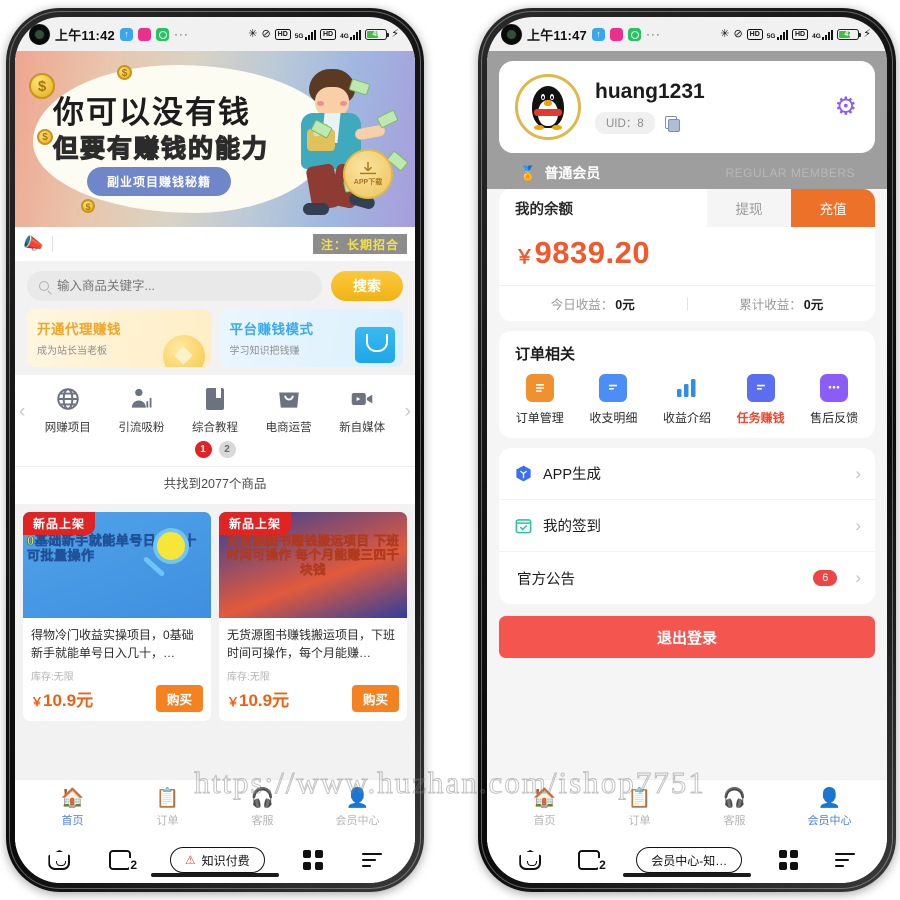 The width and height of the screenshot is (900, 900). What do you see at coordinates (548, 107) in the screenshot?
I see `avatar` at bounding box center [548, 107].